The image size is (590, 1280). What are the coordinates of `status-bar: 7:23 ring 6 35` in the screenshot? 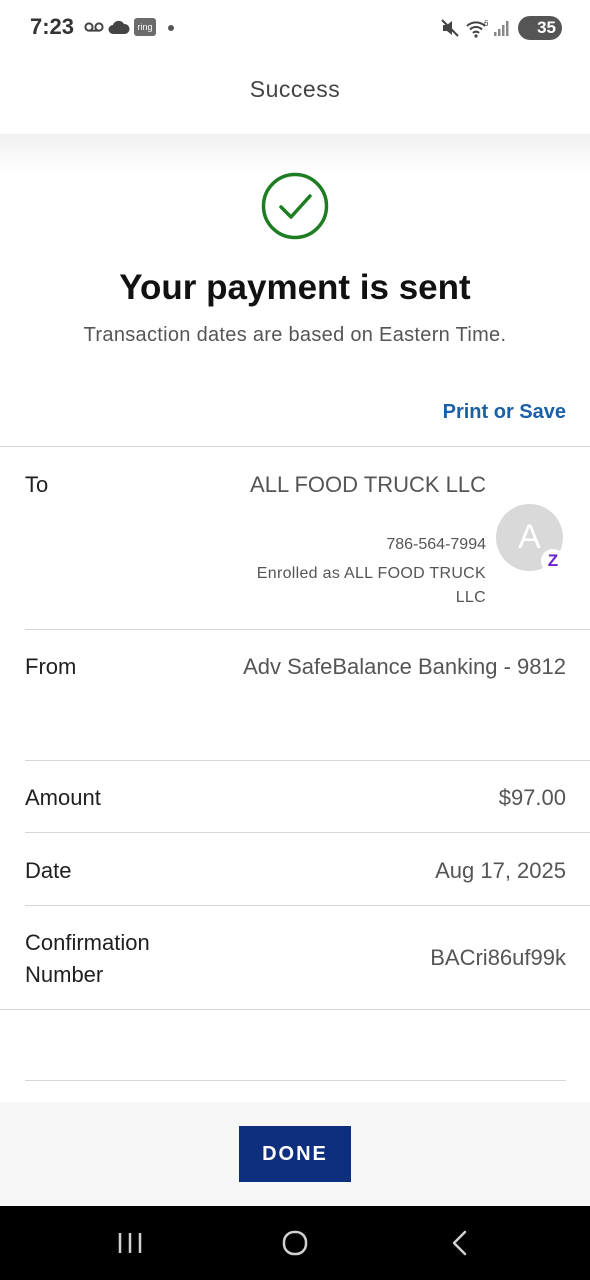 It's located at (295, 28).